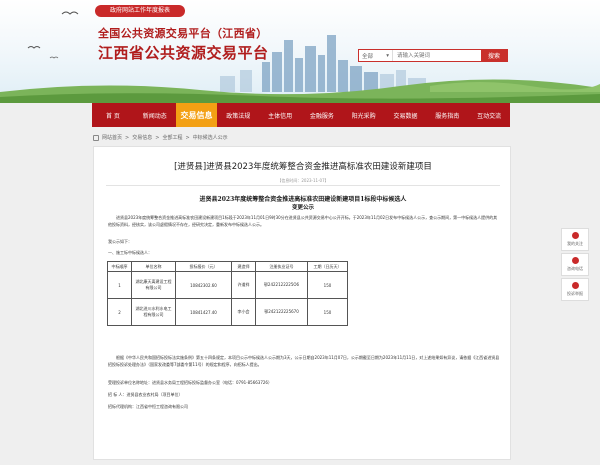 The height and width of the screenshot is (465, 600). Describe the element at coordinates (303, 185) in the screenshot. I see `title-divider` at that location.